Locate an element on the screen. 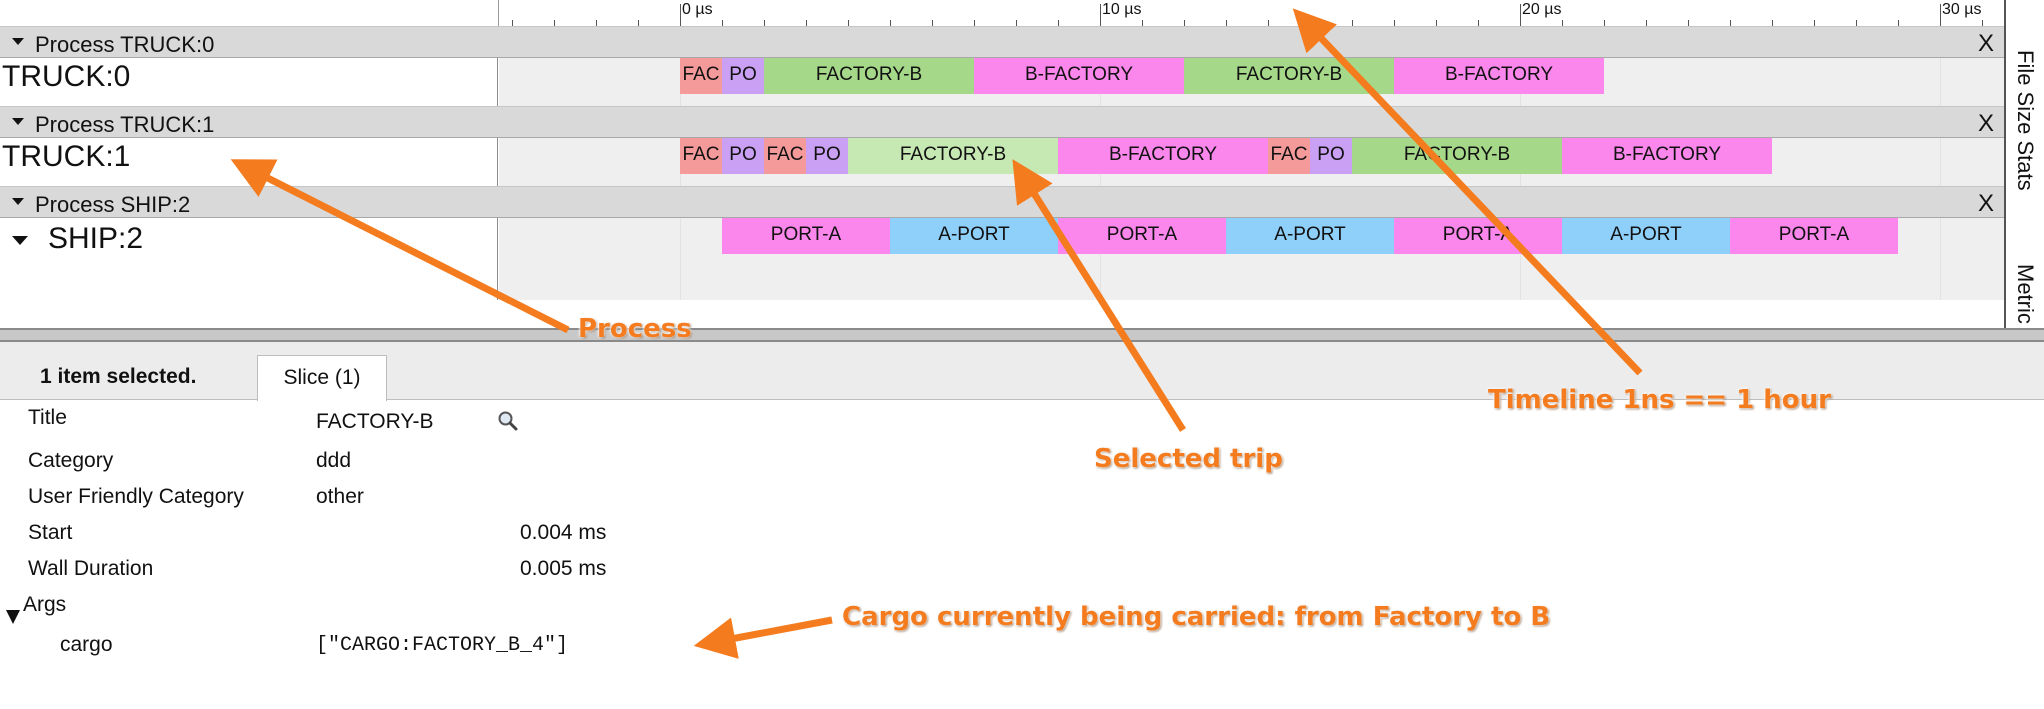 The height and width of the screenshot is (709, 2044). process-title: Process SHIP:2 is located at coordinates (113, 204).